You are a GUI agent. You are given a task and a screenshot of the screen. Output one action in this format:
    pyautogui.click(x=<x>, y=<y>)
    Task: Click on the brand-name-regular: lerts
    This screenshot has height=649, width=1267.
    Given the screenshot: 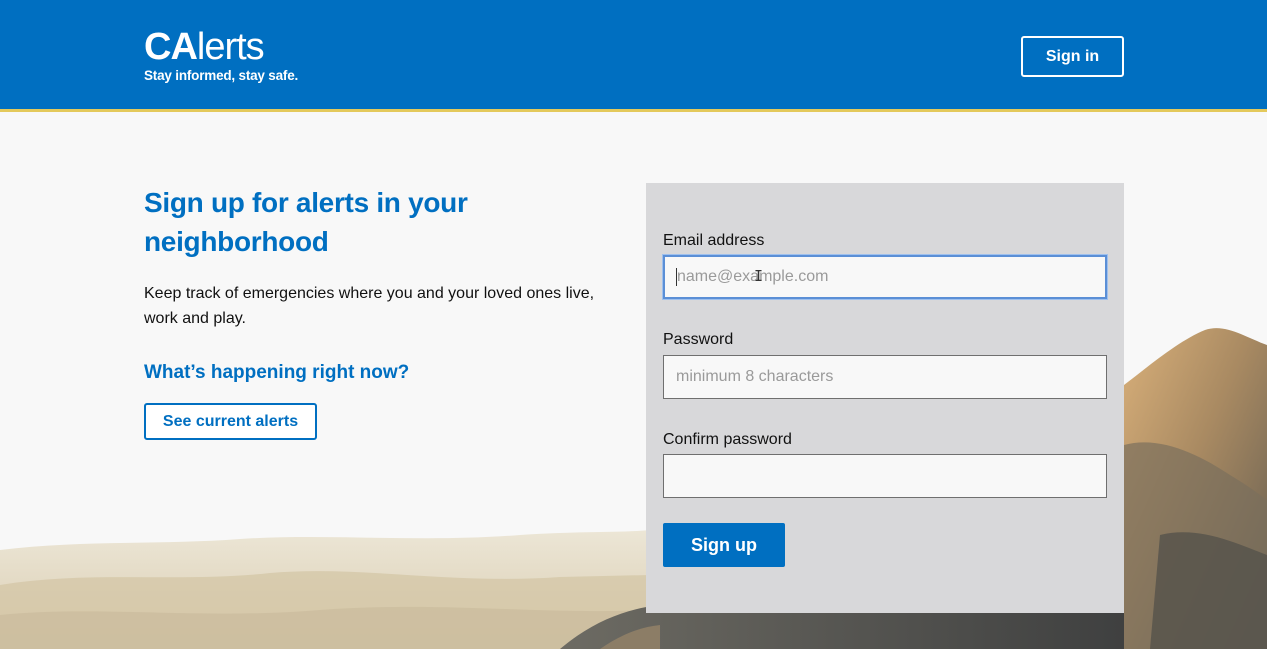 What is the action you would take?
    pyautogui.click(x=230, y=47)
    